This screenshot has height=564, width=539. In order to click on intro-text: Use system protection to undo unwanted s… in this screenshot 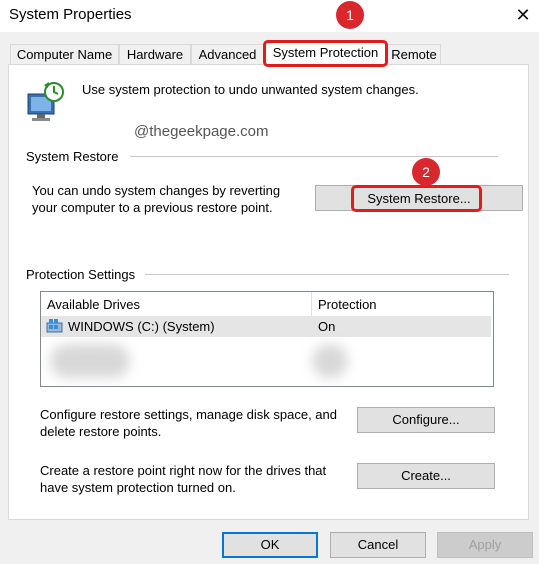, I will do `click(250, 89)`.